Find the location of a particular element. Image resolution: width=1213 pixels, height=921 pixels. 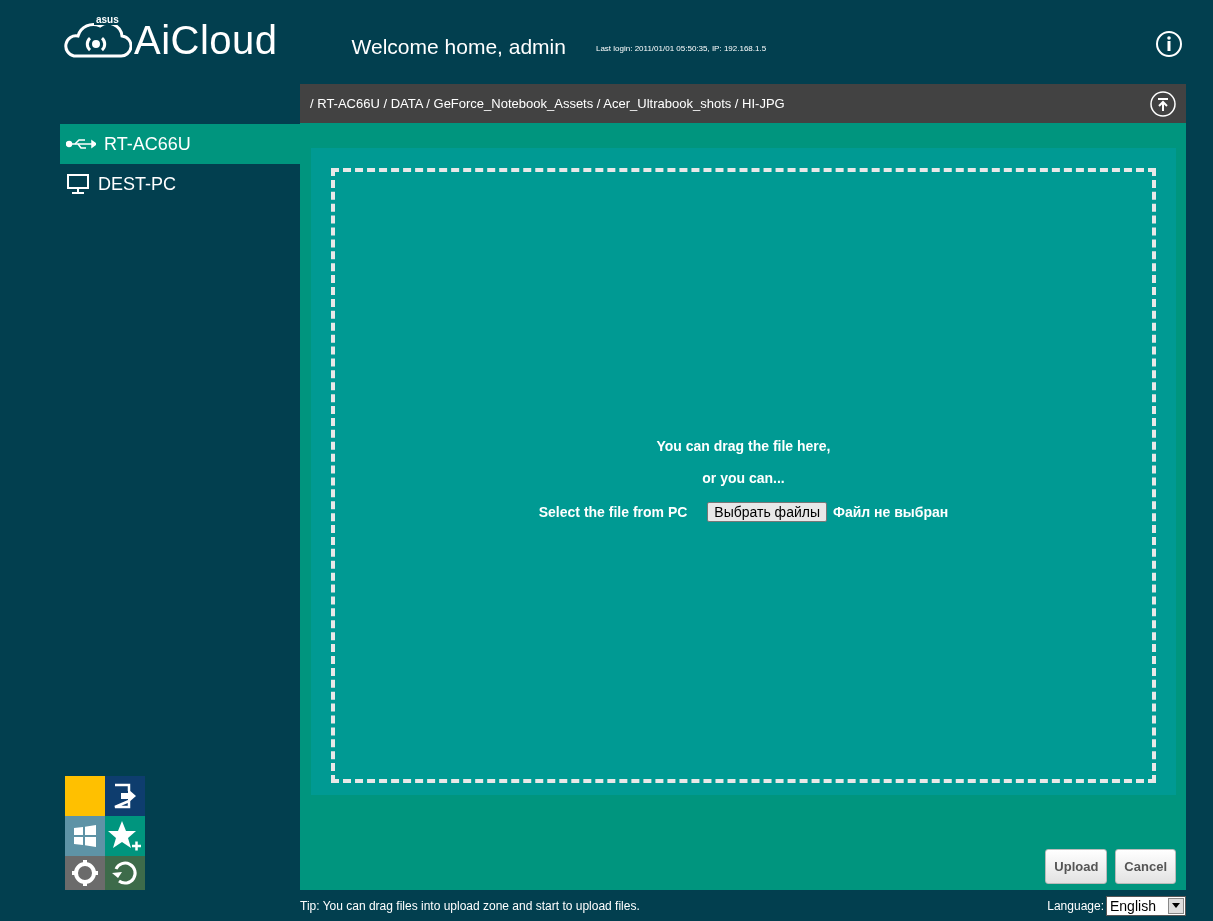

tip-text: Tip: You can drag files into upload zone and start to upload files. is located at coordinates (470, 905).